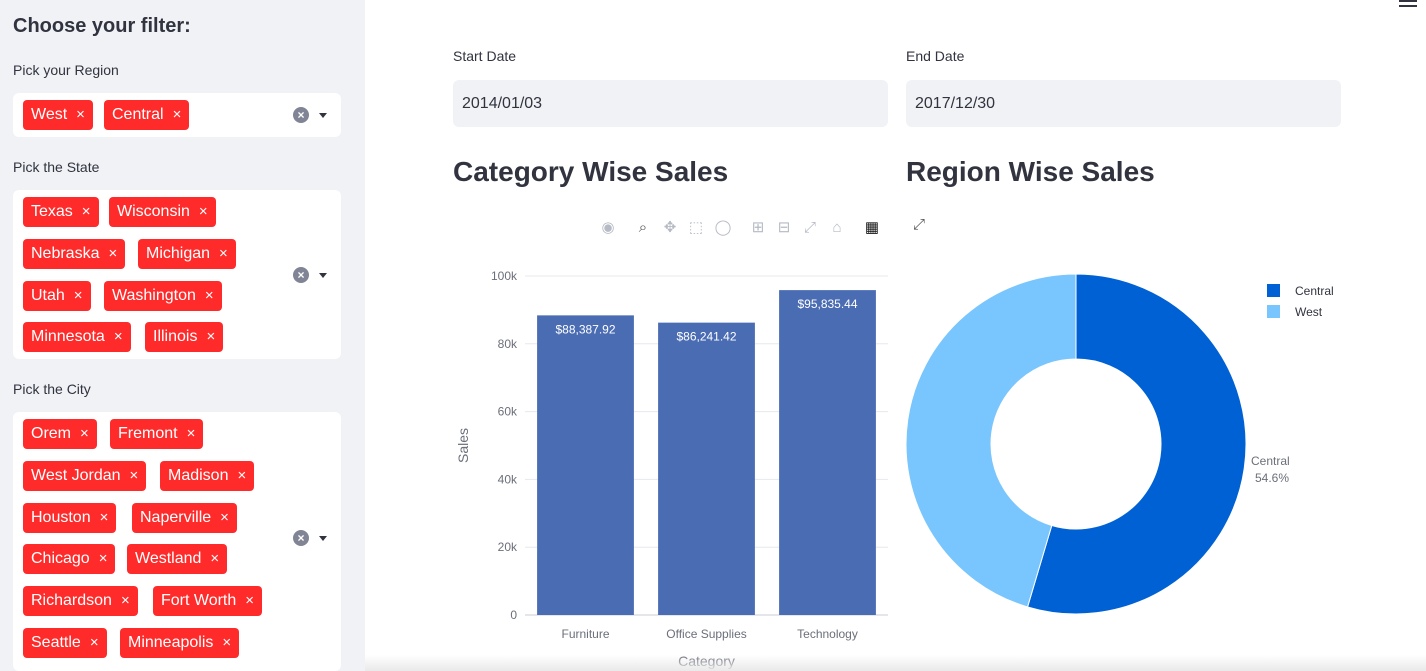 The image size is (1426, 671). What do you see at coordinates (207, 476) in the screenshot?
I see `city-tag: Madison ×` at bounding box center [207, 476].